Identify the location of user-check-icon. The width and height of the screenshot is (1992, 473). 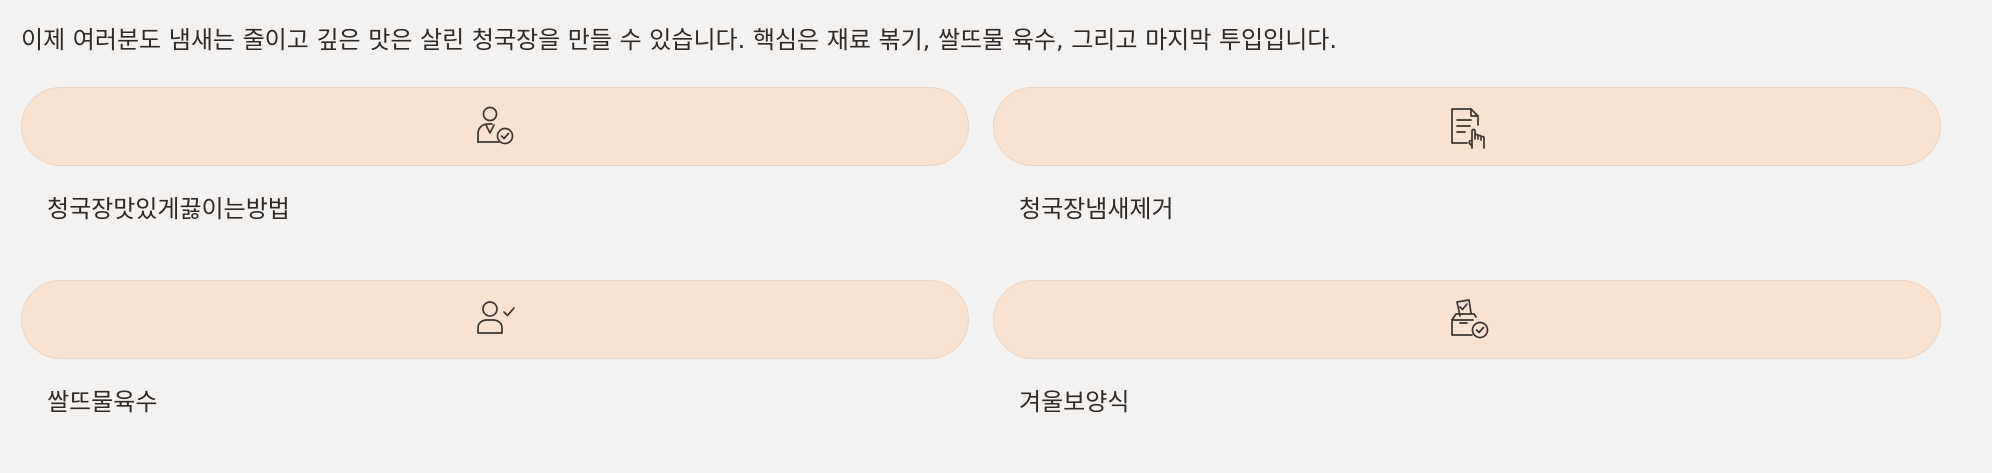
(496, 317).